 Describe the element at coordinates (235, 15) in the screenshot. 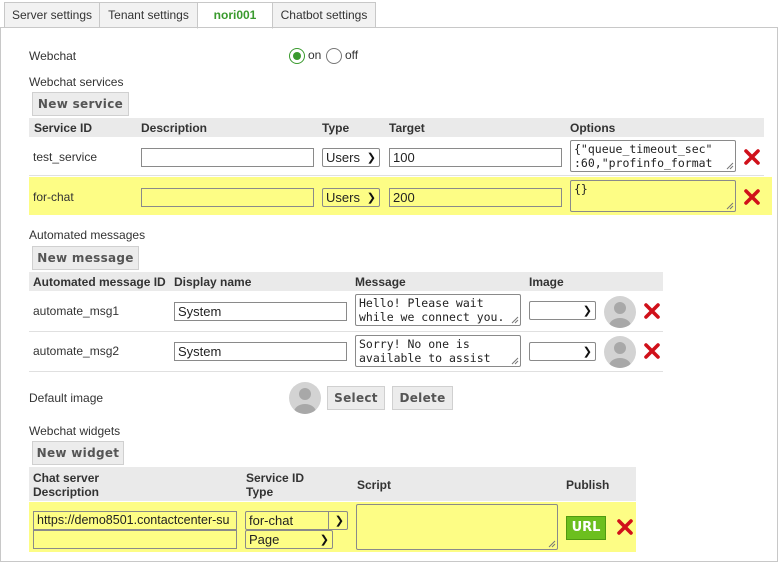

I see `tab-nori001: nori001` at that location.